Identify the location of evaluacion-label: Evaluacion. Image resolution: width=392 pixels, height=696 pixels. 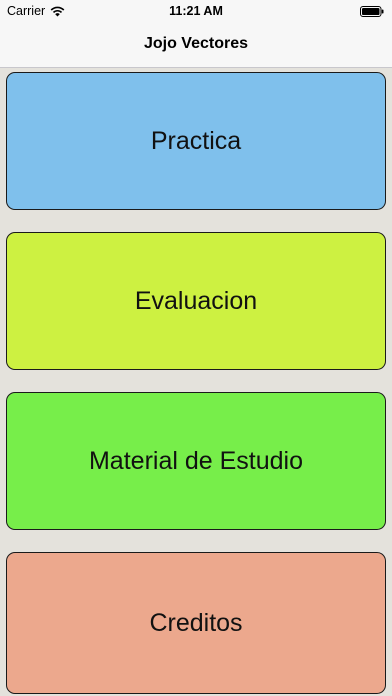
(196, 300).